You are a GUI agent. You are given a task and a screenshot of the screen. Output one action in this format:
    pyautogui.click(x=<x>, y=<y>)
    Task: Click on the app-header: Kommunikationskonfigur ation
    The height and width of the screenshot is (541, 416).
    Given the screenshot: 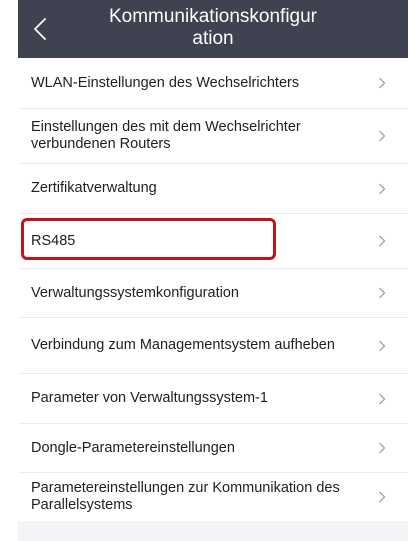 What is the action you would take?
    pyautogui.click(x=213, y=29)
    